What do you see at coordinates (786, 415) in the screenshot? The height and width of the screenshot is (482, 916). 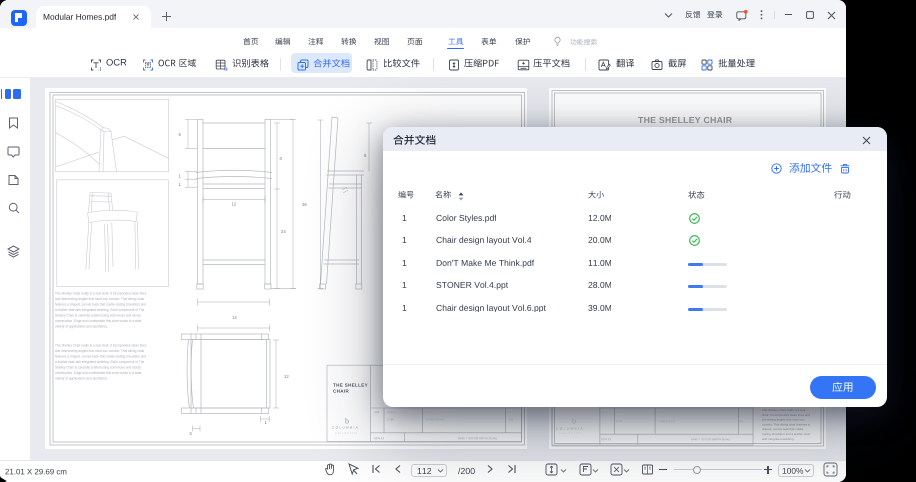 I see `svg-text:chair. It incorporates clean l: chair. It incorporates clean lines and` at bounding box center [786, 415].